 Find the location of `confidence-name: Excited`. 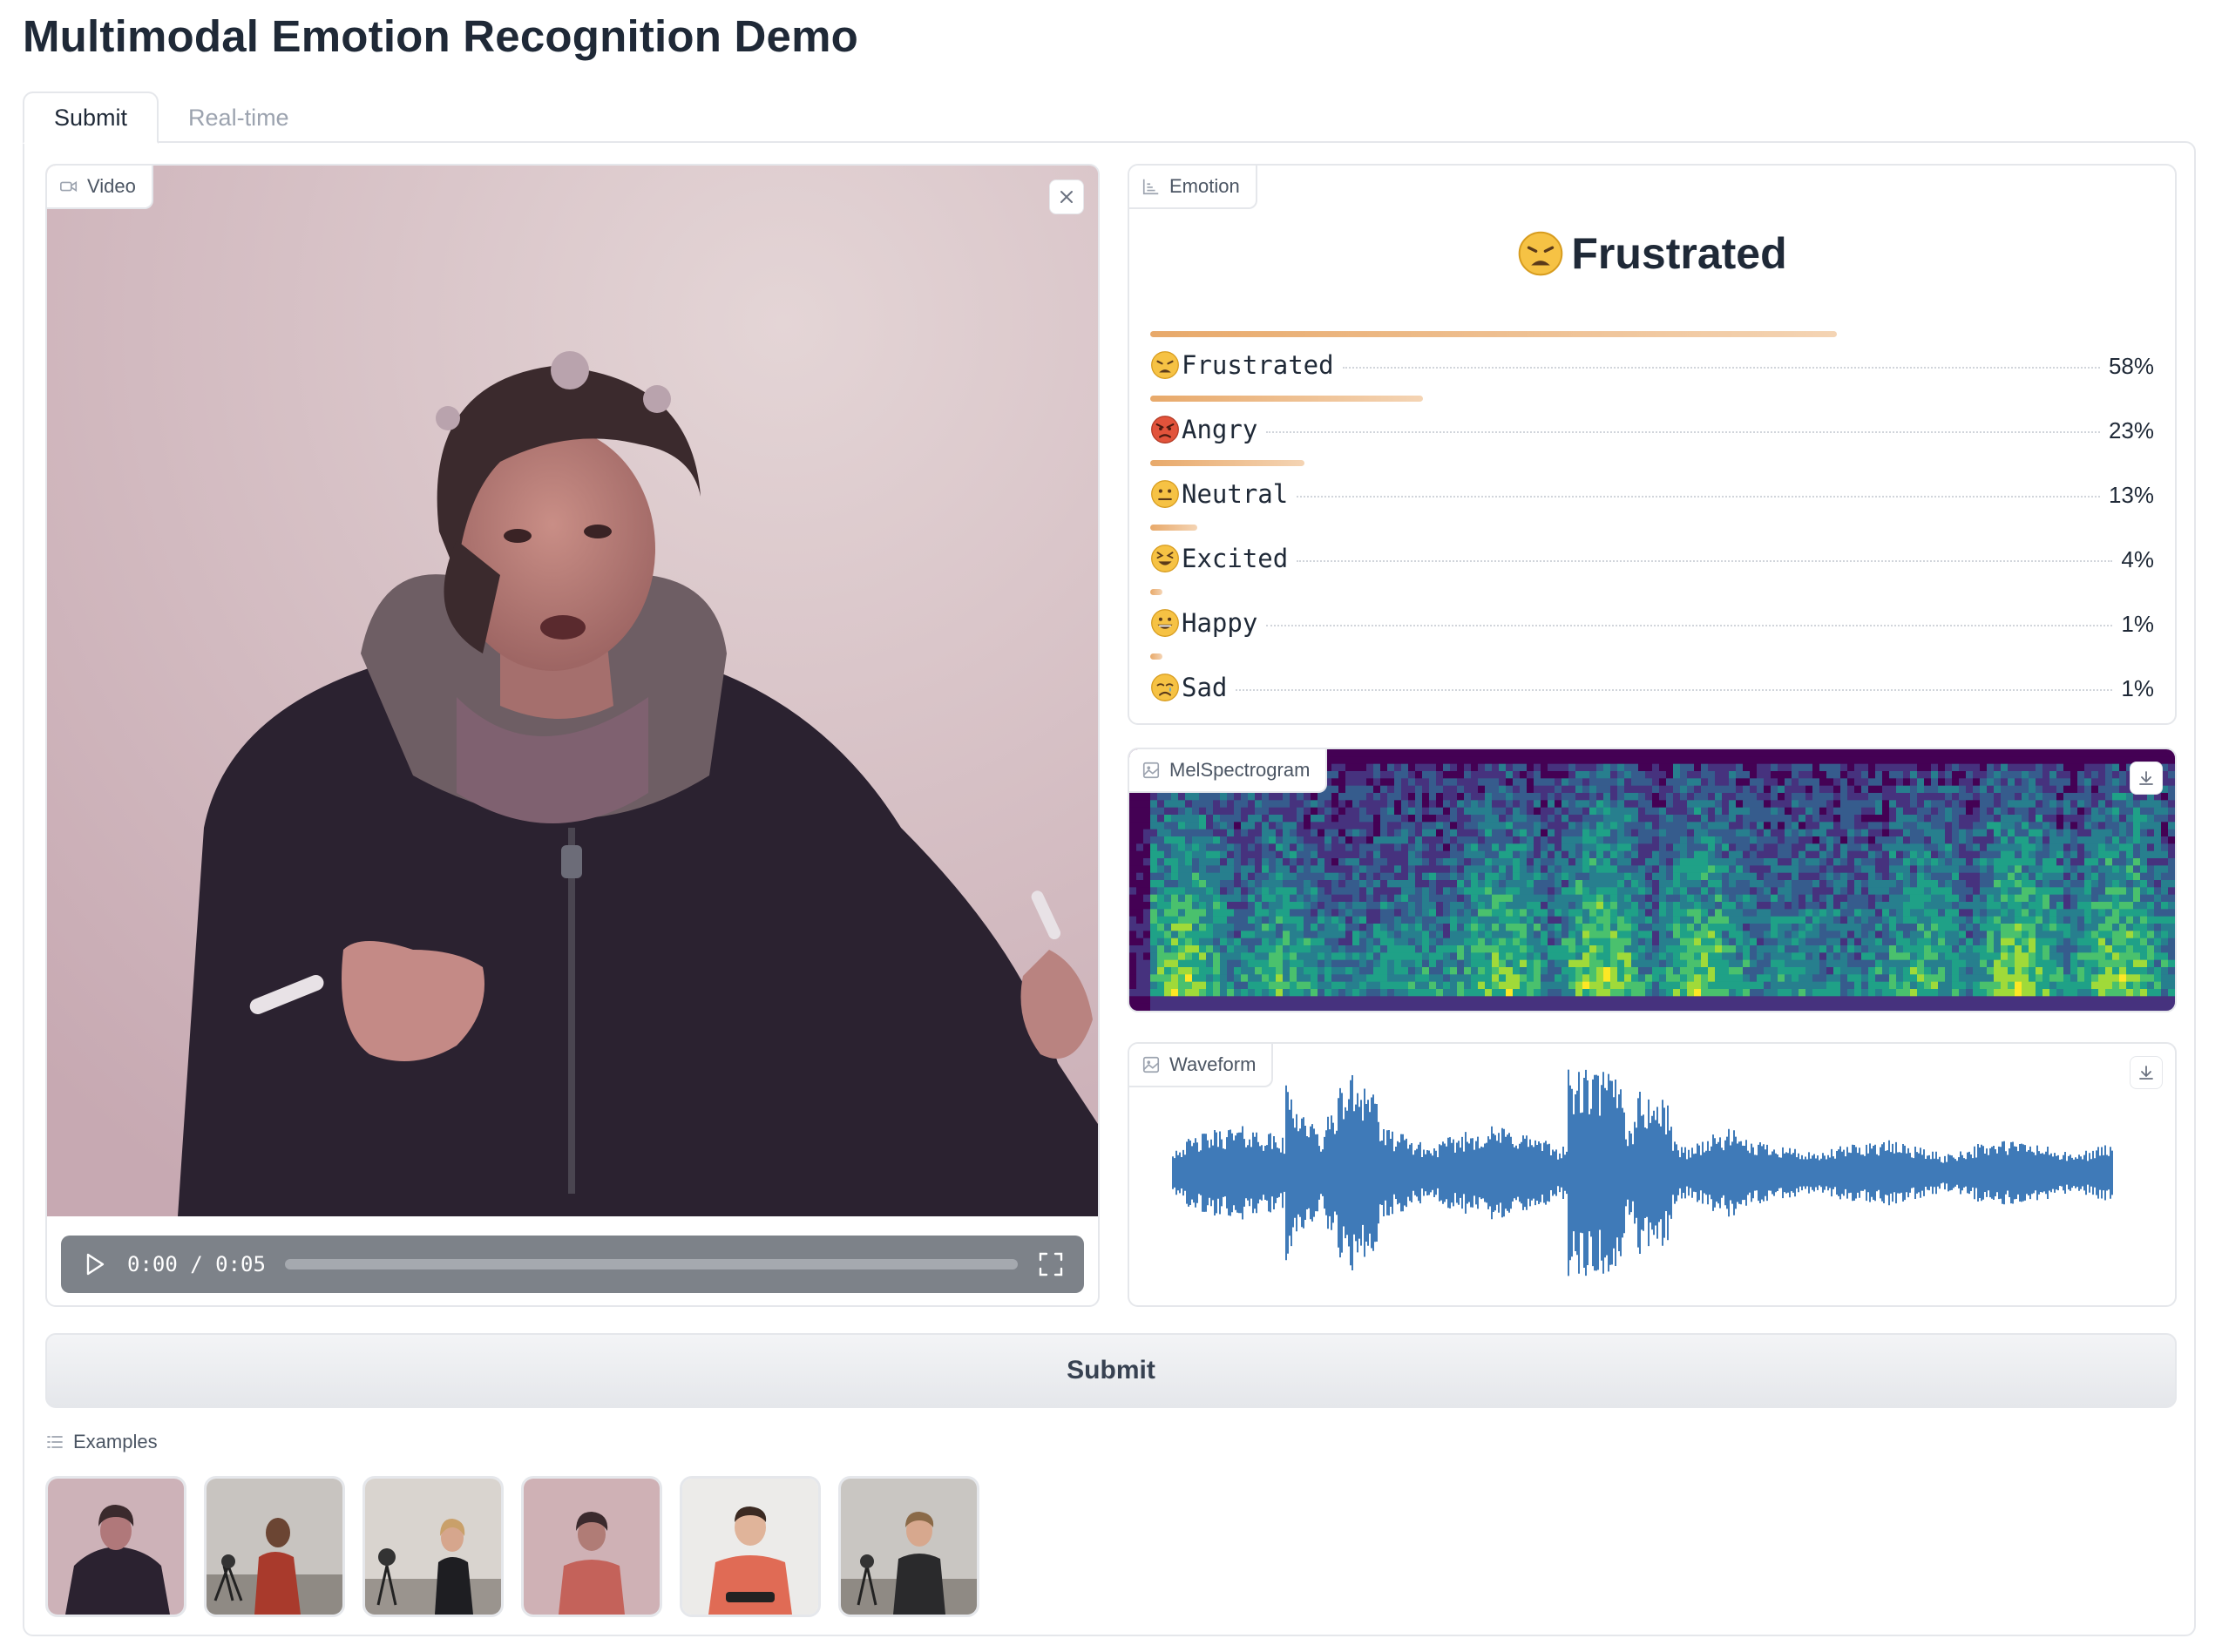

confidence-name: Excited is located at coordinates (1235, 558).